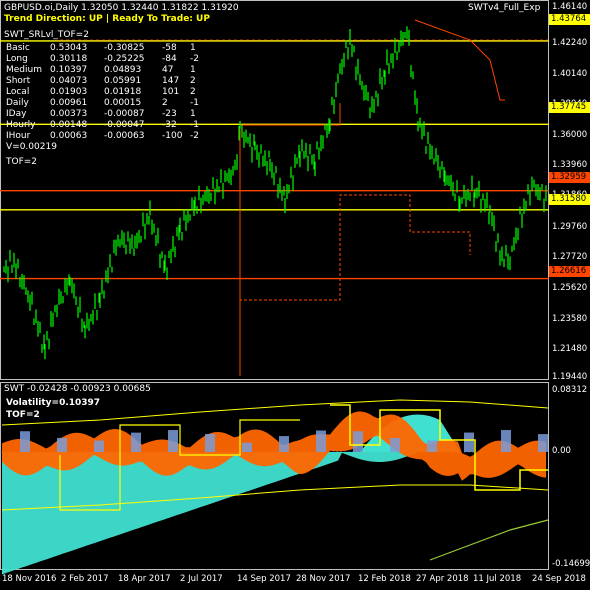 The height and width of the screenshot is (590, 590). I want to click on srlvl-label: SWT_SRLvl_TOF=2, so click(46, 35).